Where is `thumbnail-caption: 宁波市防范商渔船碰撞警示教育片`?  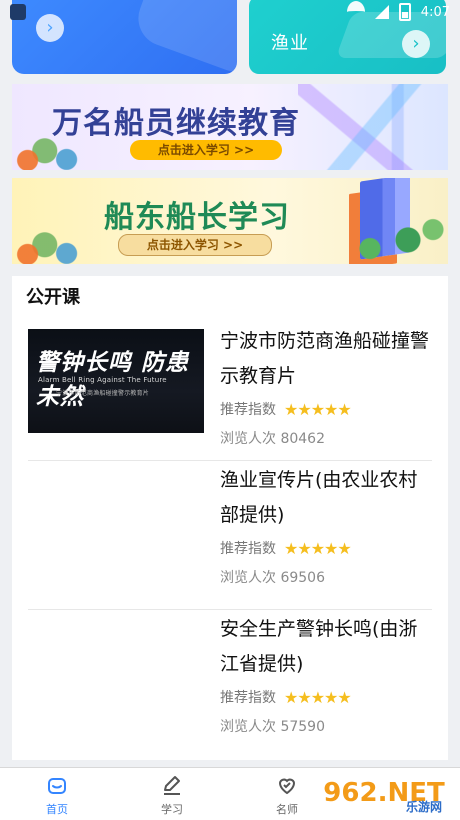
thumbnail-caption: 宁波市防范商渔船碰撞警示教育片 is located at coordinates (103, 393).